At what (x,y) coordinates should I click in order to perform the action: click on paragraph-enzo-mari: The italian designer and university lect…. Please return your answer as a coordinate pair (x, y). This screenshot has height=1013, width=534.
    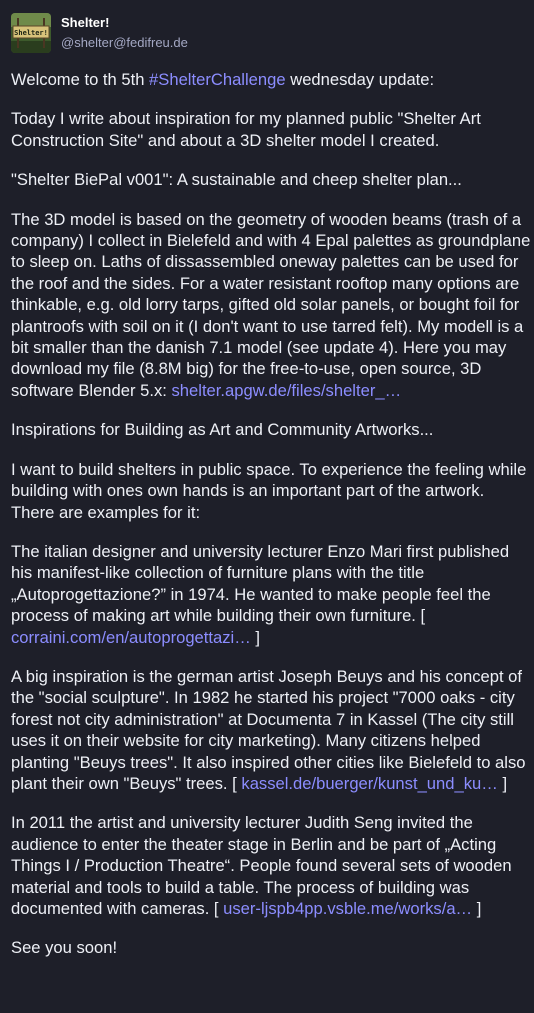
    Looking at the image, I should click on (271, 594).